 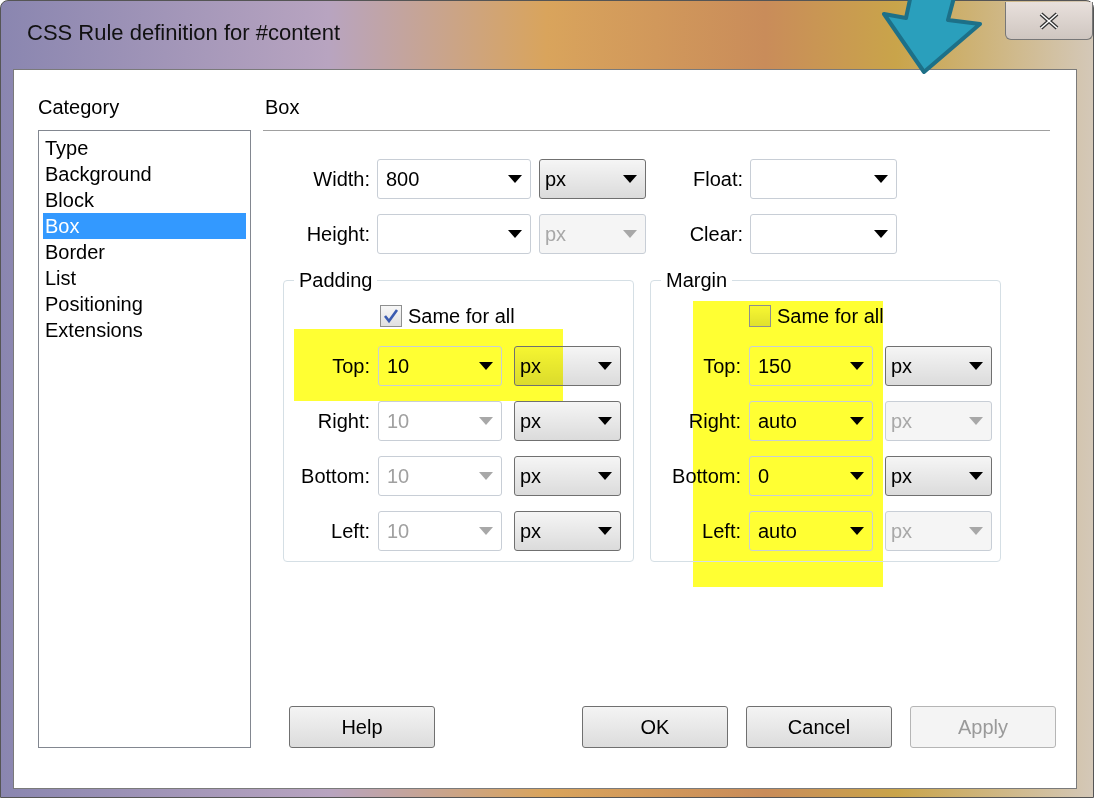 I want to click on close-icon, so click(x=1049, y=20).